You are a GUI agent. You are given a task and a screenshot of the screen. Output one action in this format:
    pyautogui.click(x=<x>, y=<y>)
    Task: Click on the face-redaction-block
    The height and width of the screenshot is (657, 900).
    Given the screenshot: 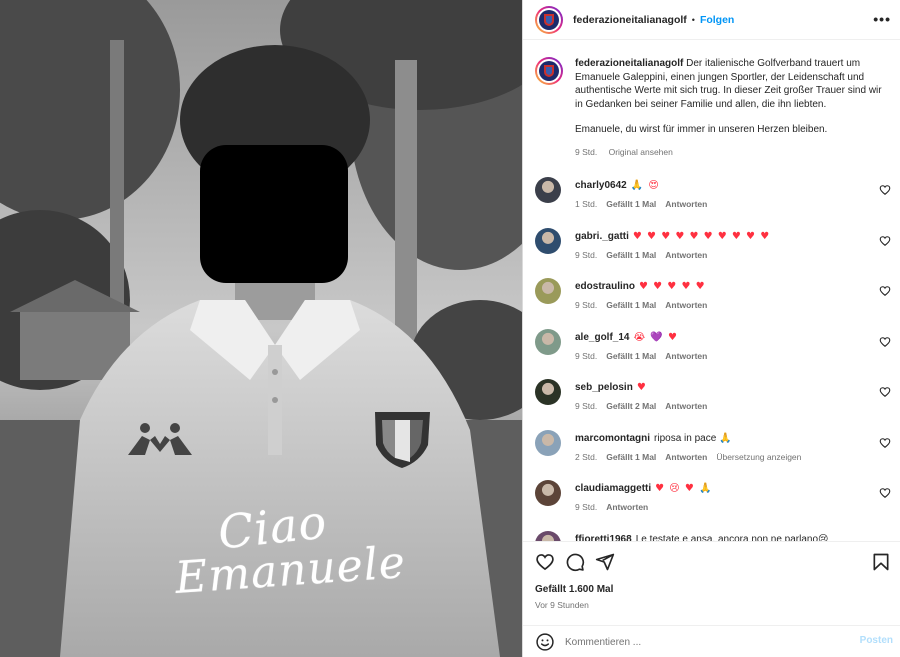 What is the action you would take?
    pyautogui.click(x=274, y=214)
    